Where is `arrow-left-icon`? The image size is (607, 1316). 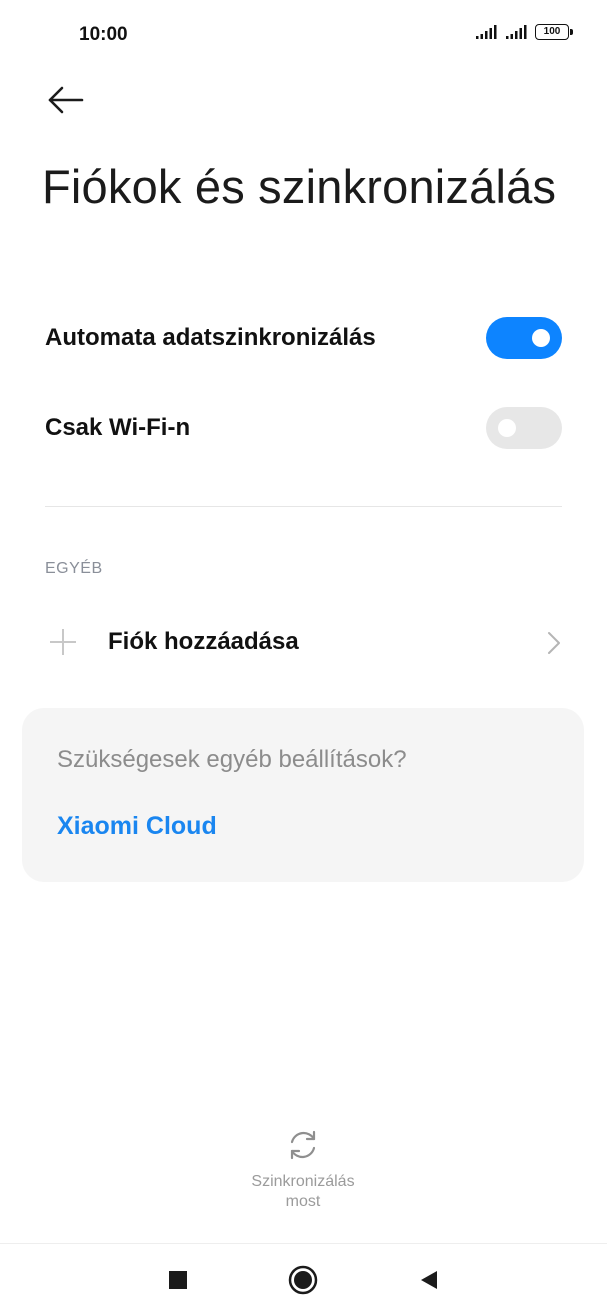
arrow-left-icon is located at coordinates (66, 100).